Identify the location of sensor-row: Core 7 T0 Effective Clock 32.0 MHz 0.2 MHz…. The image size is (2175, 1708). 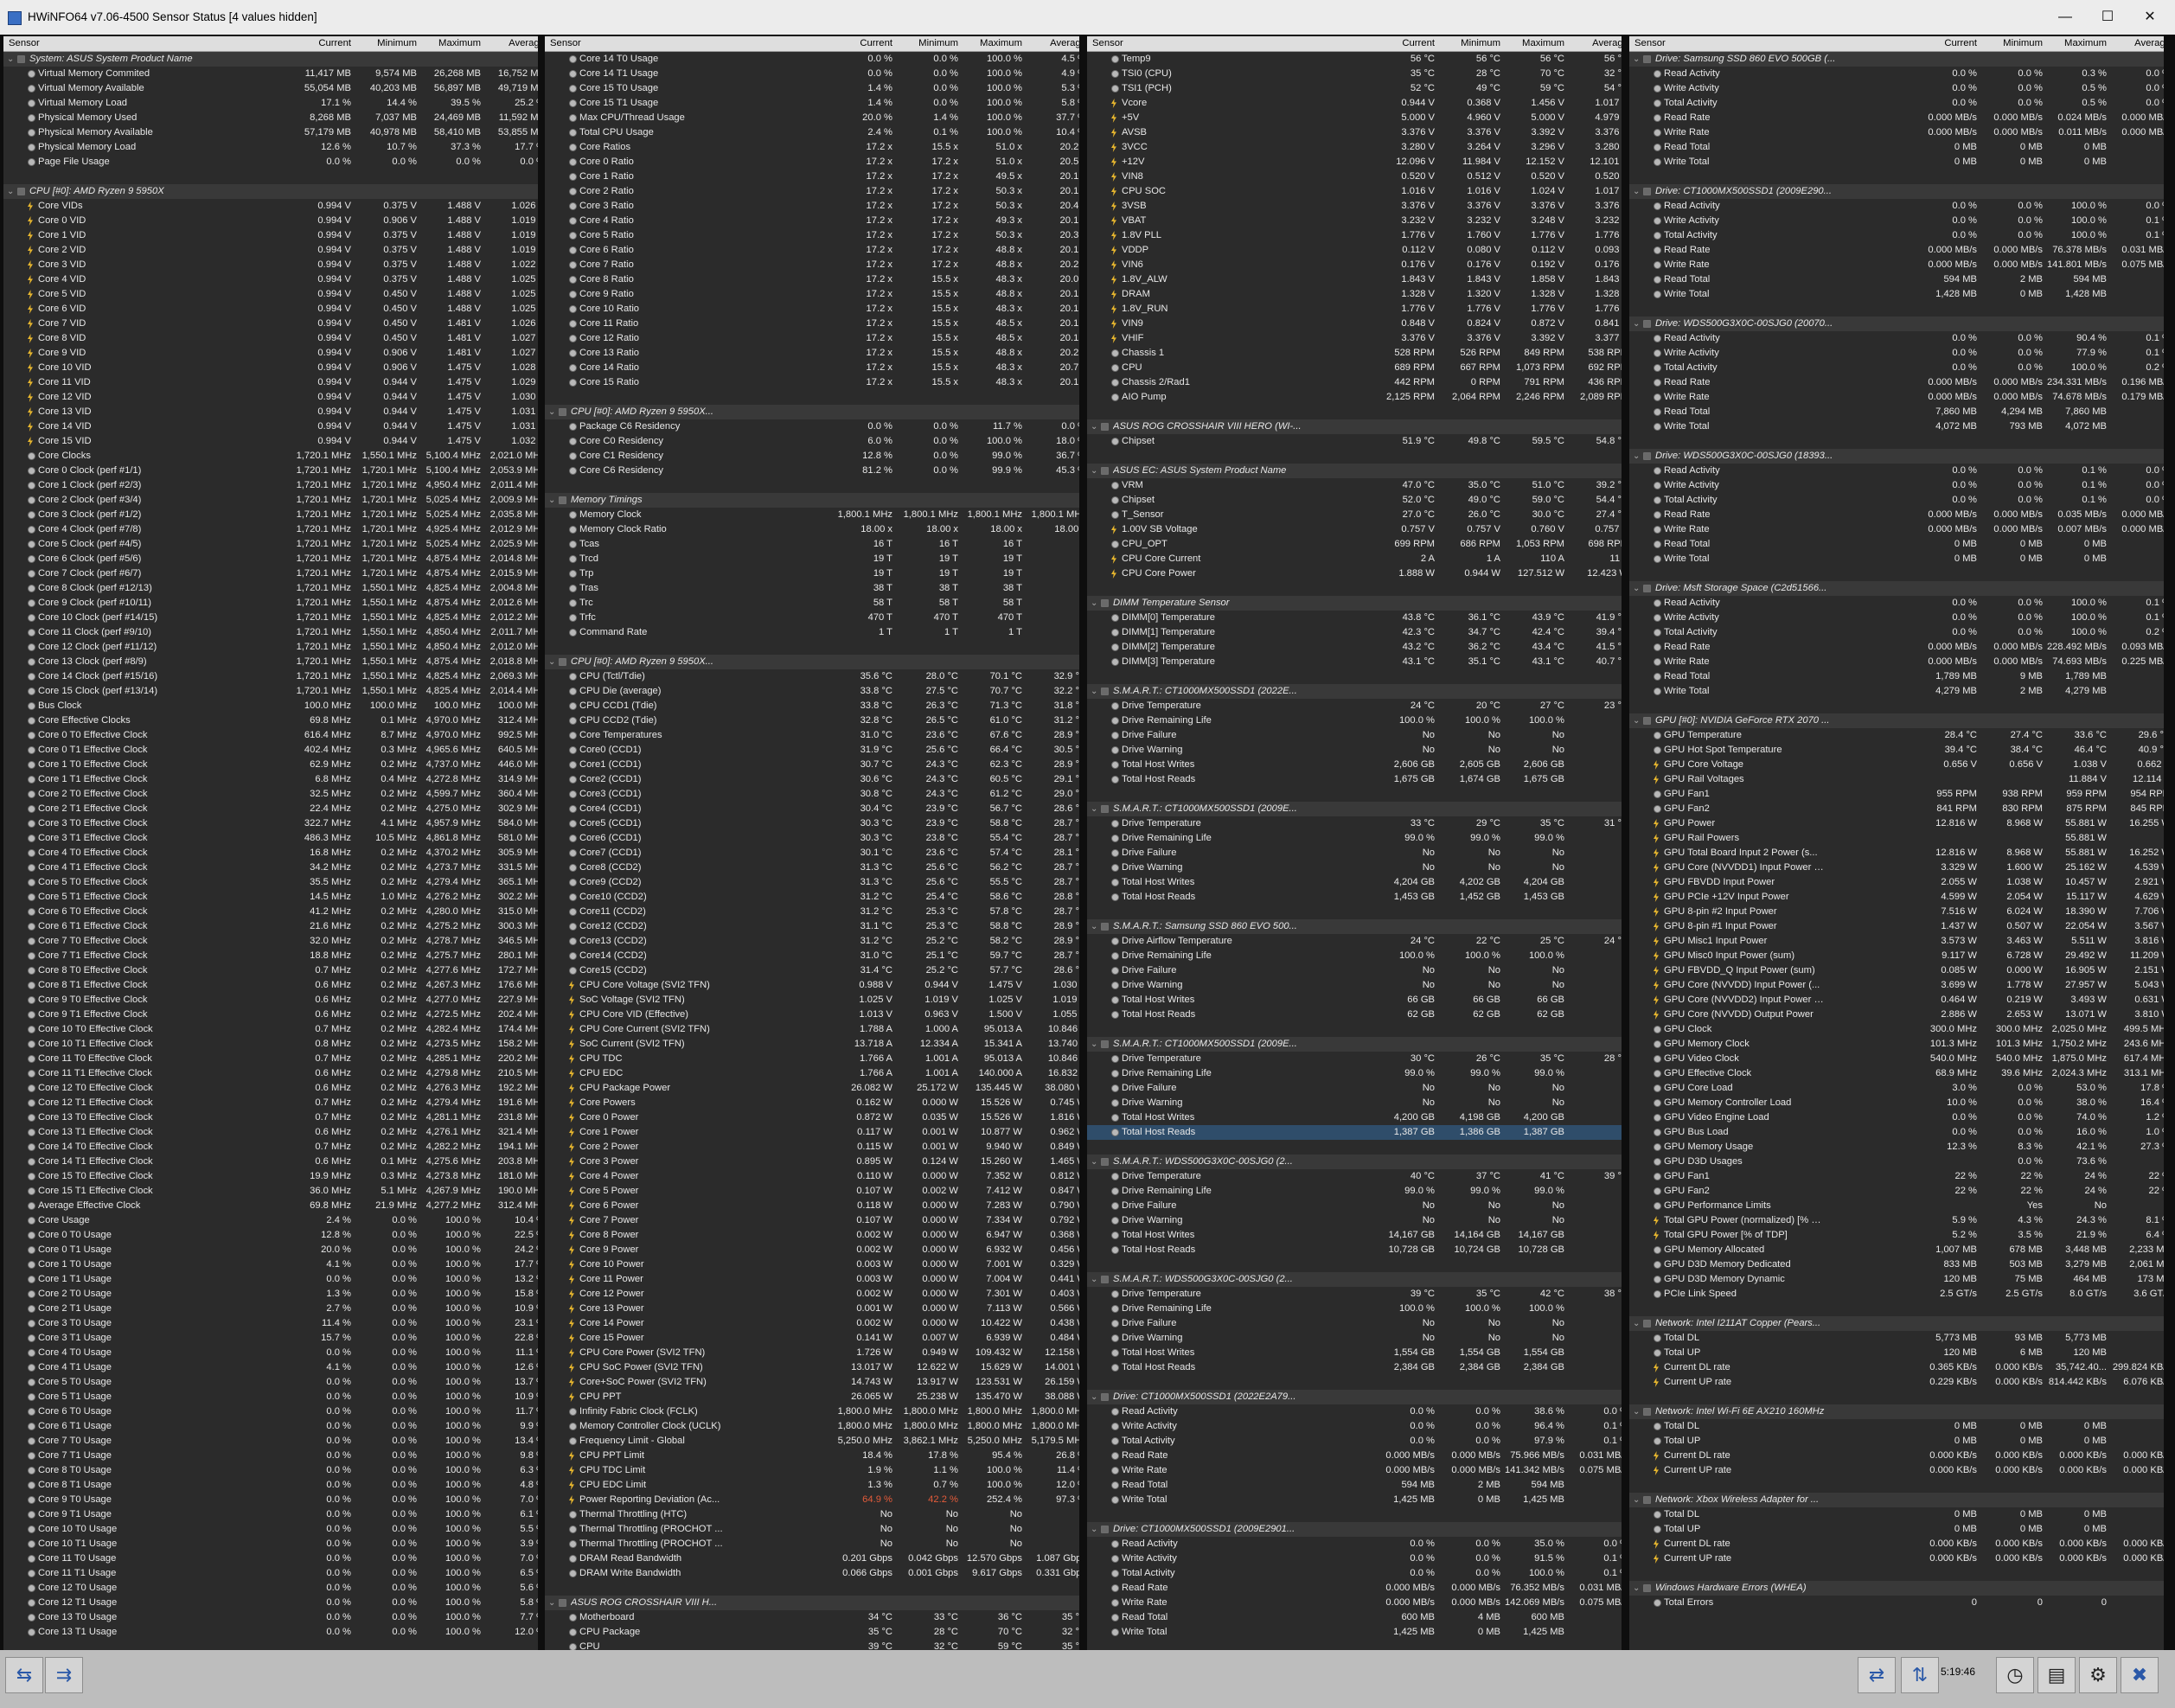
(270, 941).